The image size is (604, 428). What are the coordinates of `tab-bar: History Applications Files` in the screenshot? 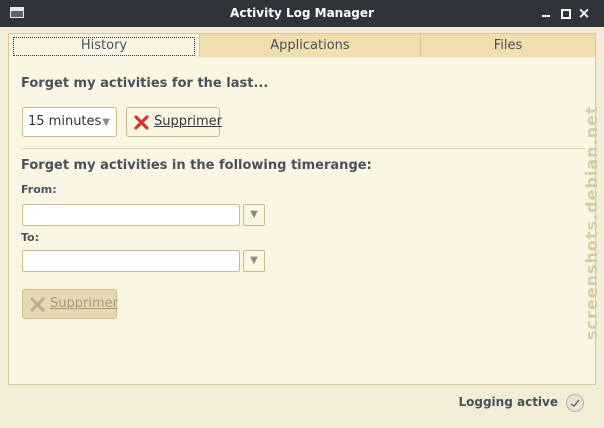 It's located at (302, 46).